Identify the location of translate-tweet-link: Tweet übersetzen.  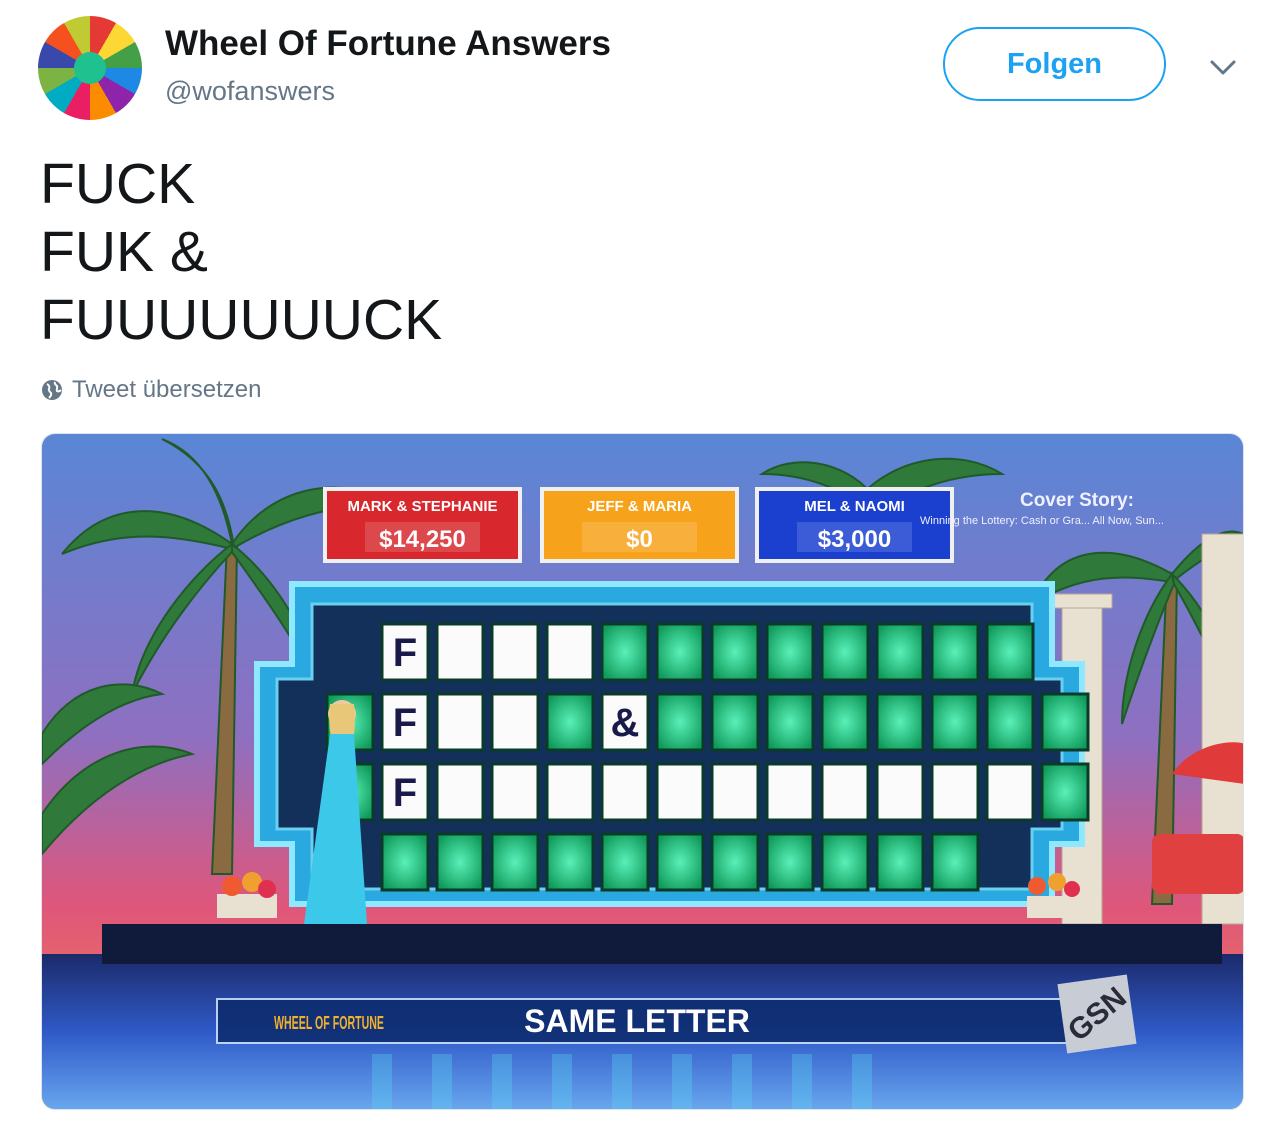
(150, 390).